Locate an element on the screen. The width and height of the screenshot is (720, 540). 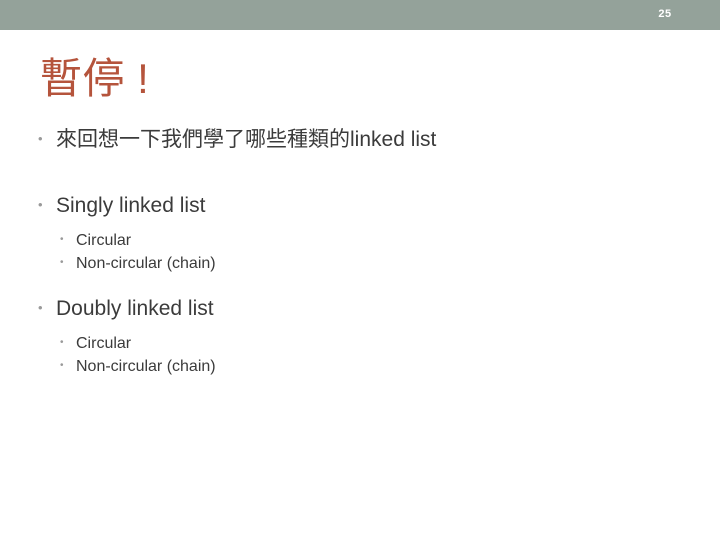
bullet-item: • 來回想一下我們學了哪些種類的linked list is located at coordinates (360, 141).